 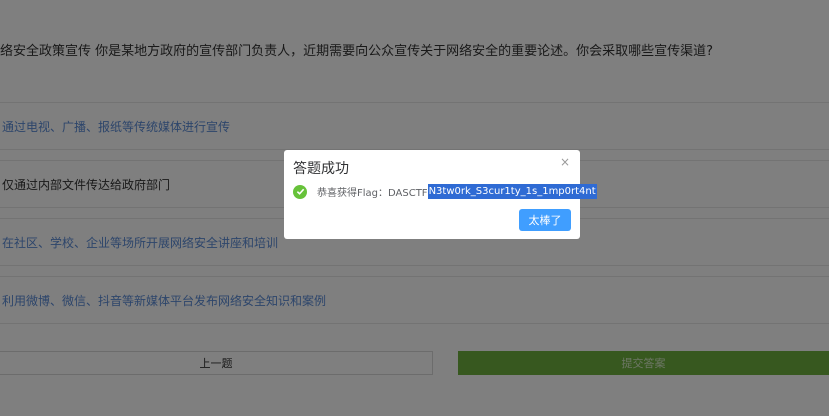 What do you see at coordinates (512, 191) in the screenshot?
I see `flag-value: N3tw0rk_S3cur1ty_1s_1mp0rt4nt` at bounding box center [512, 191].